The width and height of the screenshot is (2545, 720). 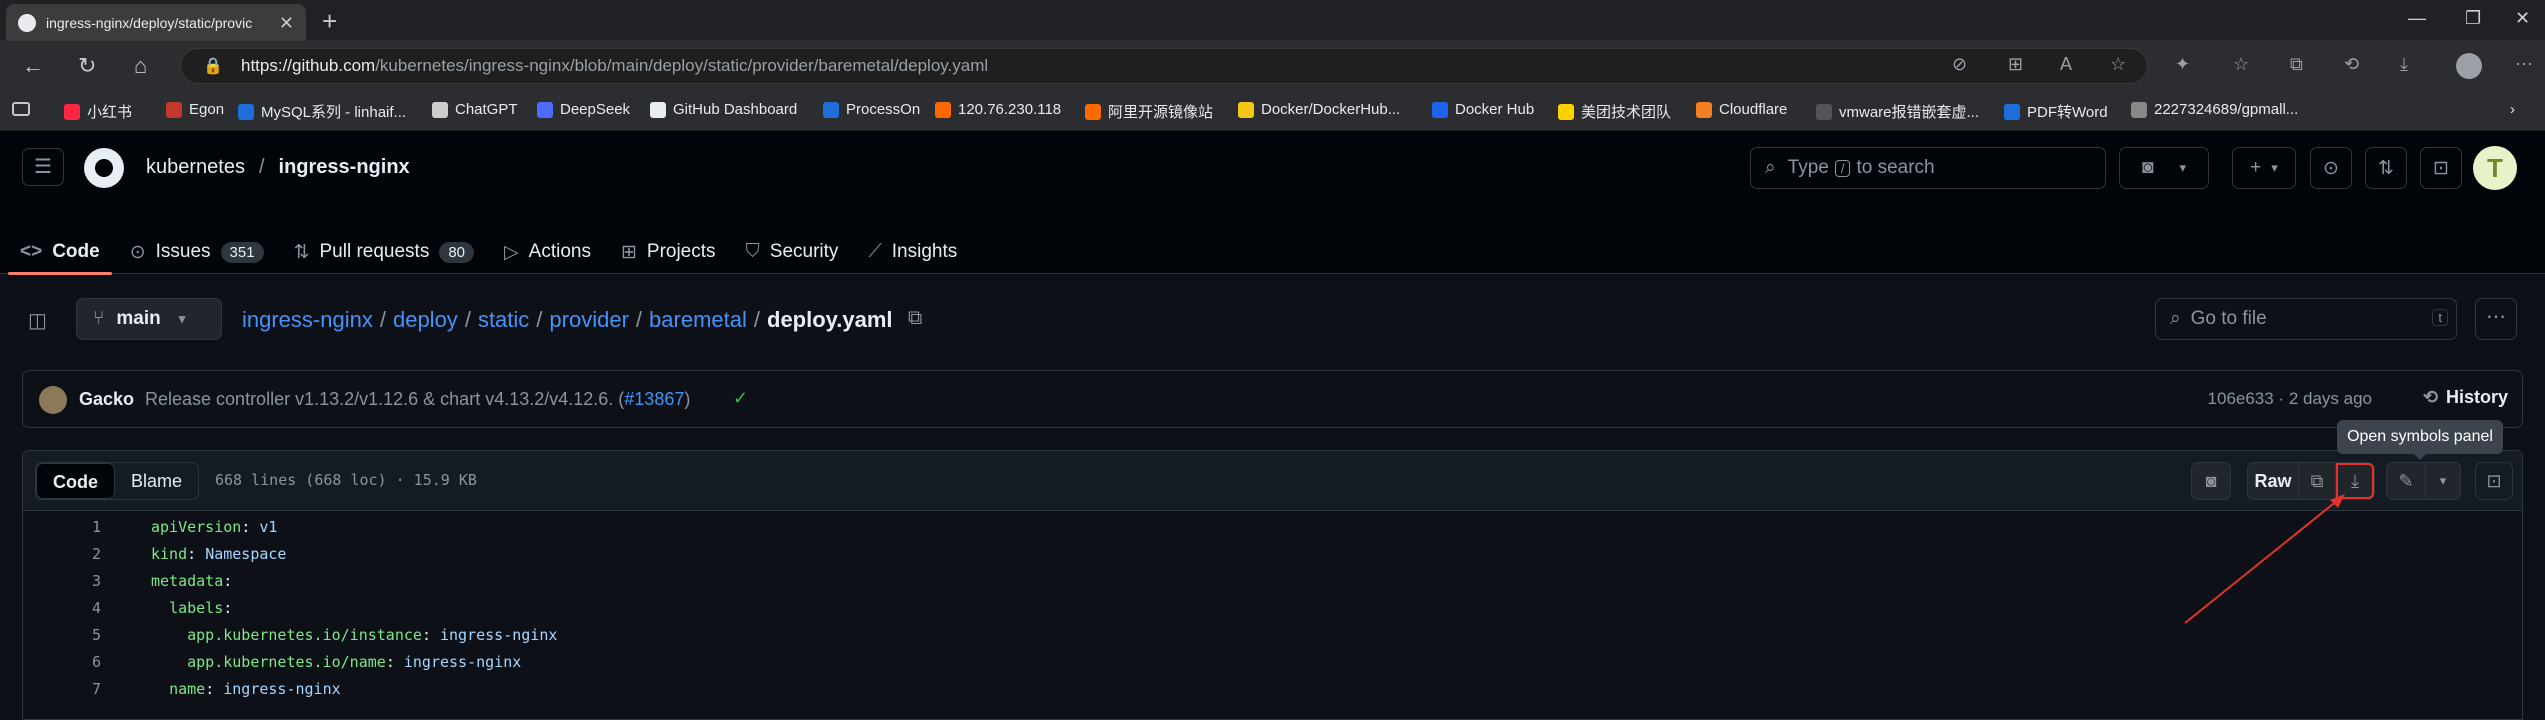 I want to click on bookmark-item: 美团技术团队, so click(x=1614, y=111).